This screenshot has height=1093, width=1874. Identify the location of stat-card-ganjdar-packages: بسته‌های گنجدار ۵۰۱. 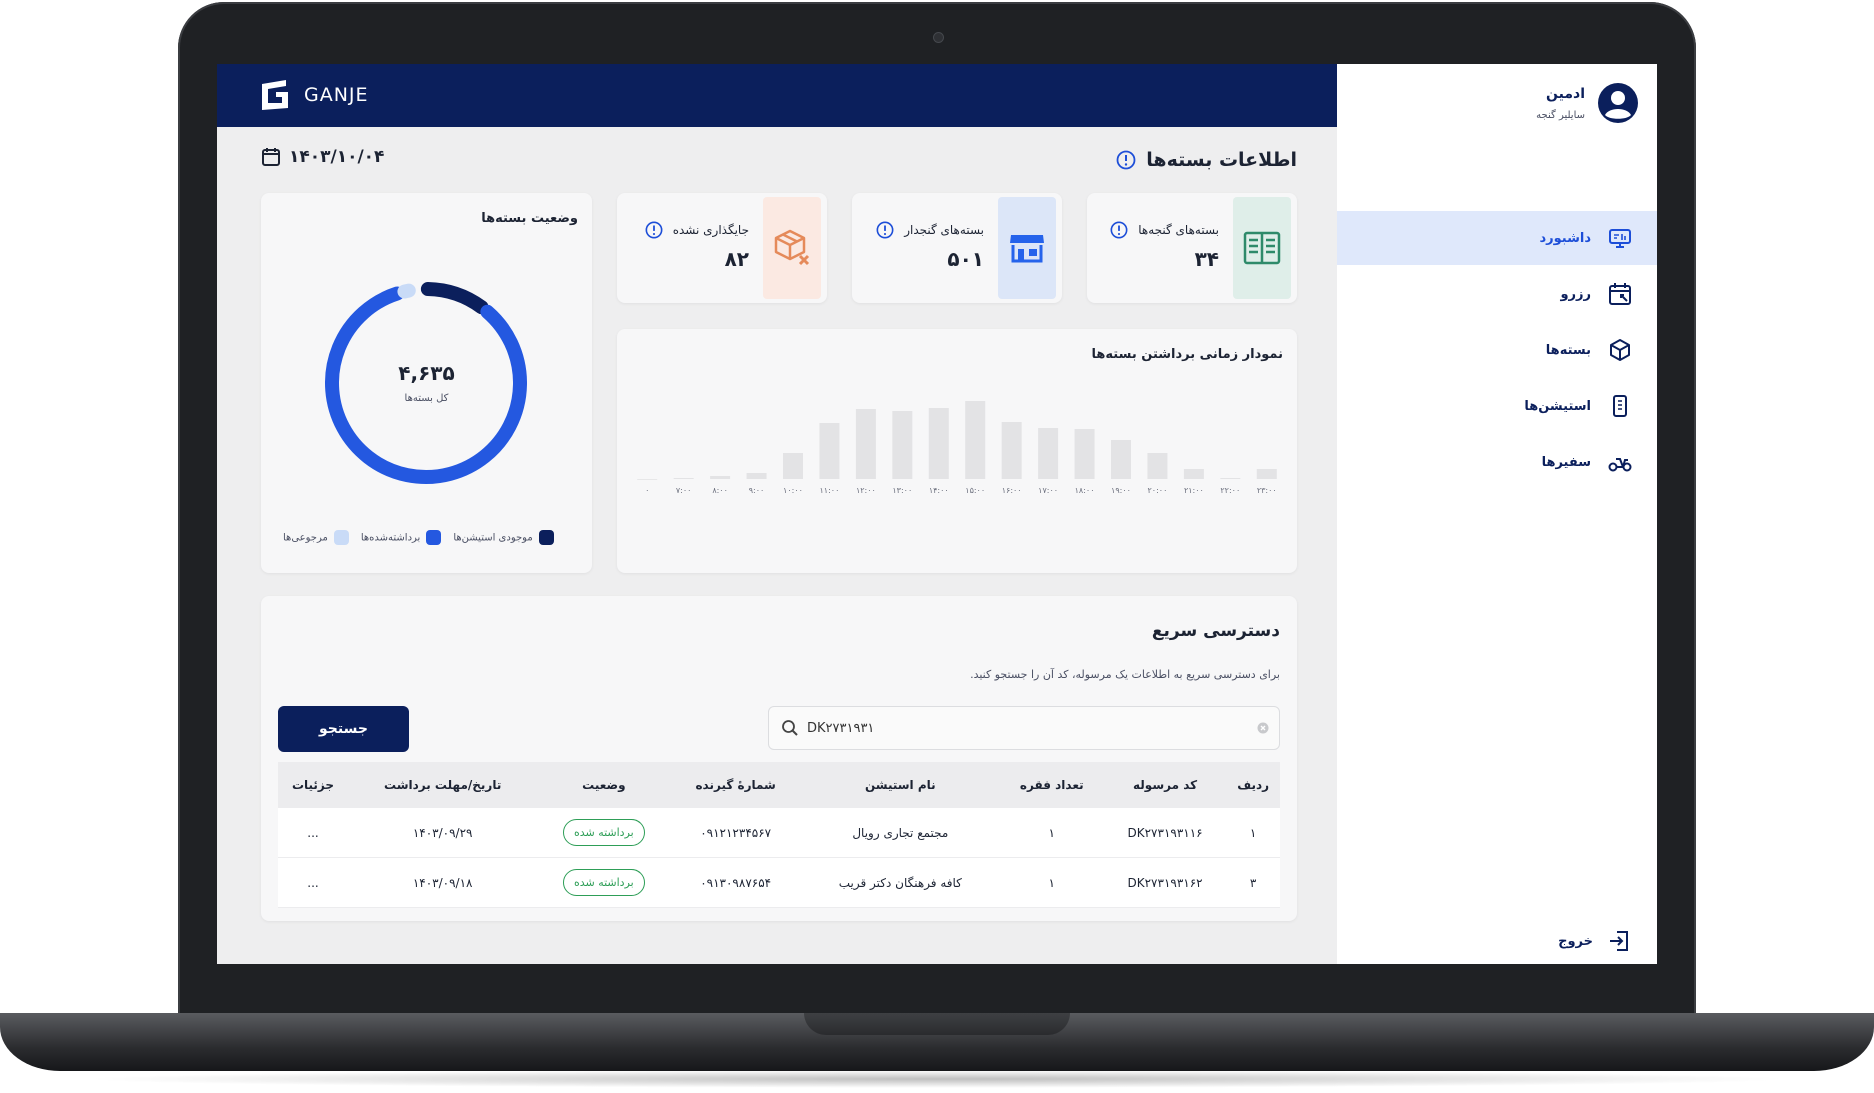
(957, 248).